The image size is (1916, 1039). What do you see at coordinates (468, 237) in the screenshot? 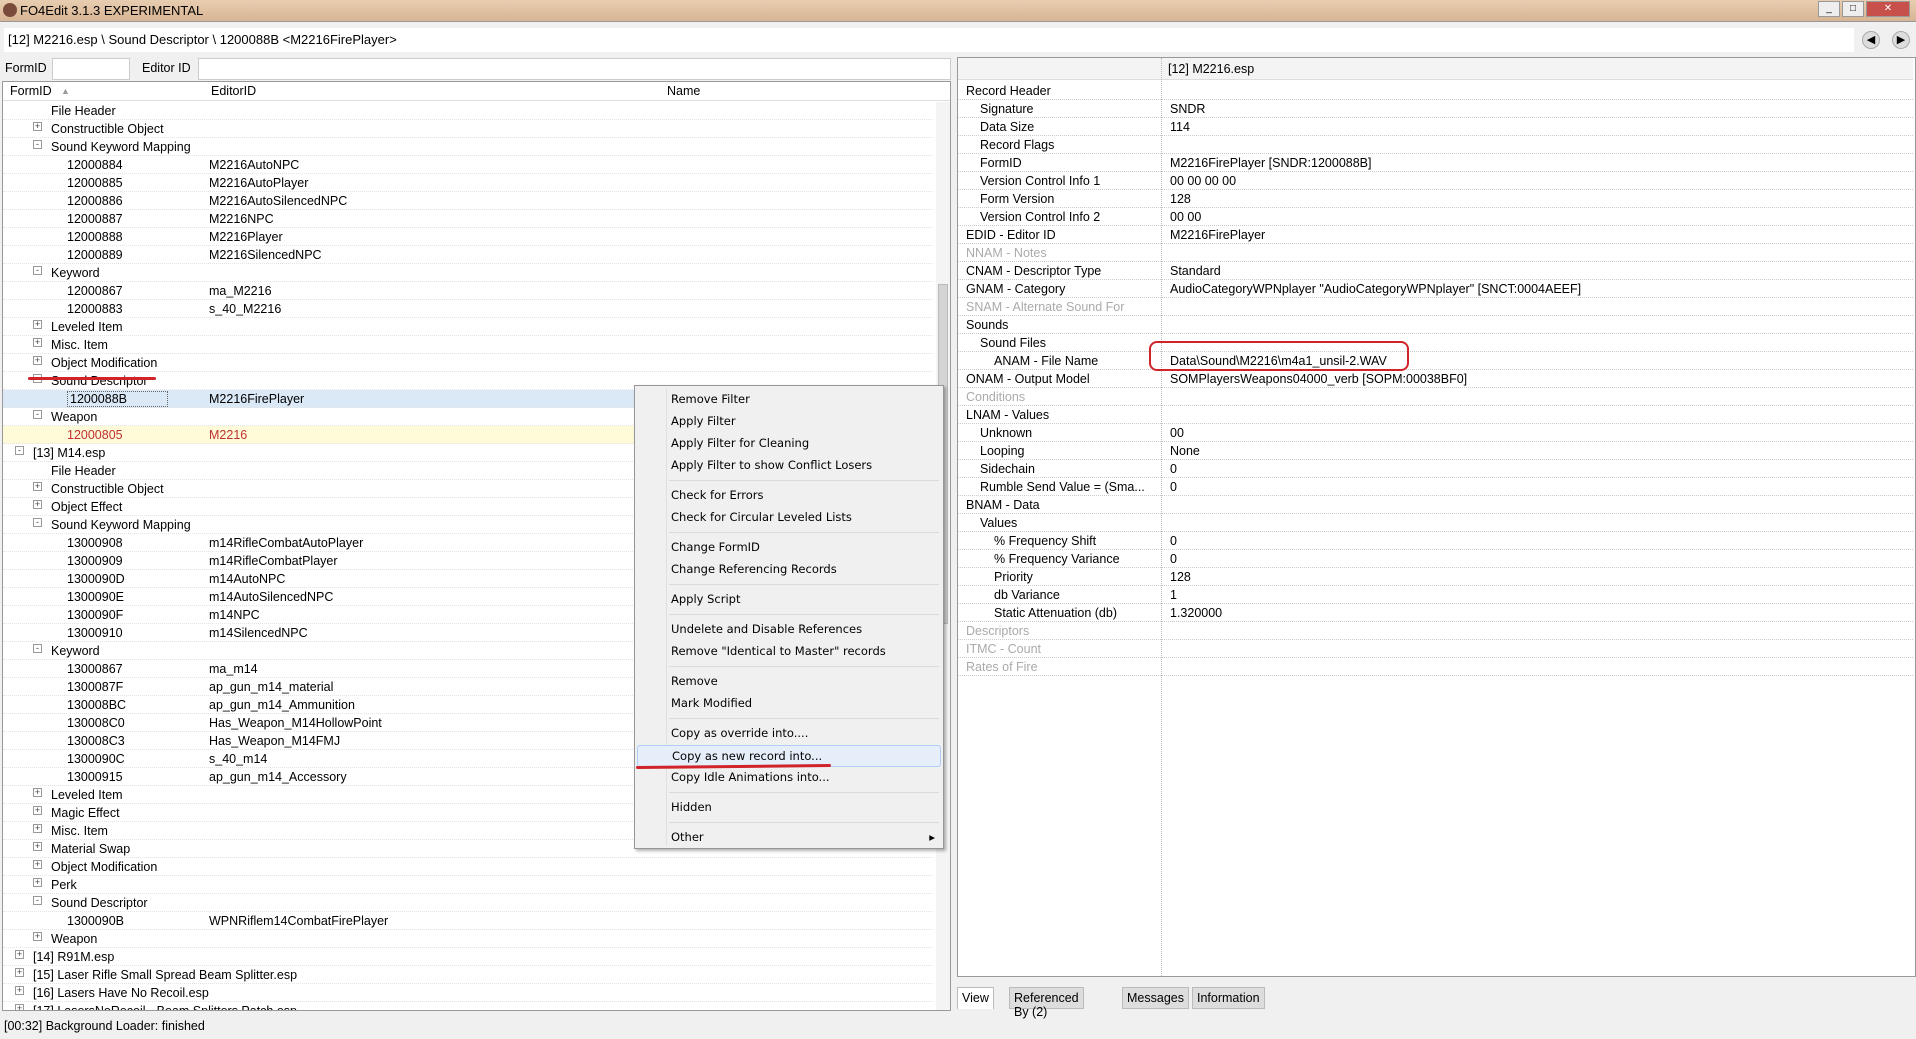
I see `tree-row: 12000888 M2216Player` at bounding box center [468, 237].